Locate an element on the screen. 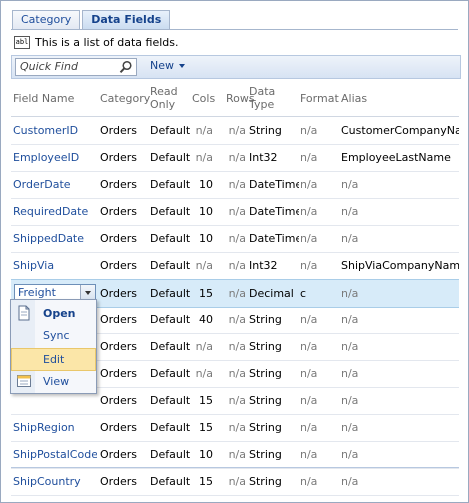 This screenshot has width=469, height=503. cell-format: c is located at coordinates (303, 293).